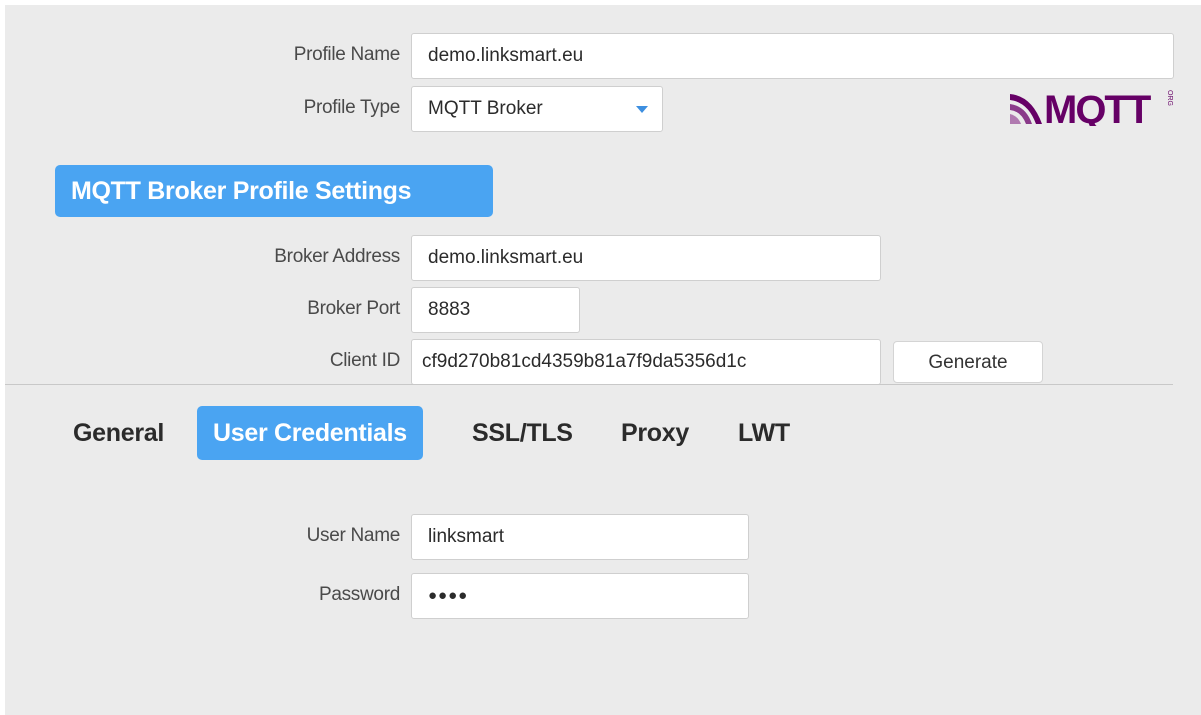  I want to click on profile-name-label: Profile Name, so click(347, 54).